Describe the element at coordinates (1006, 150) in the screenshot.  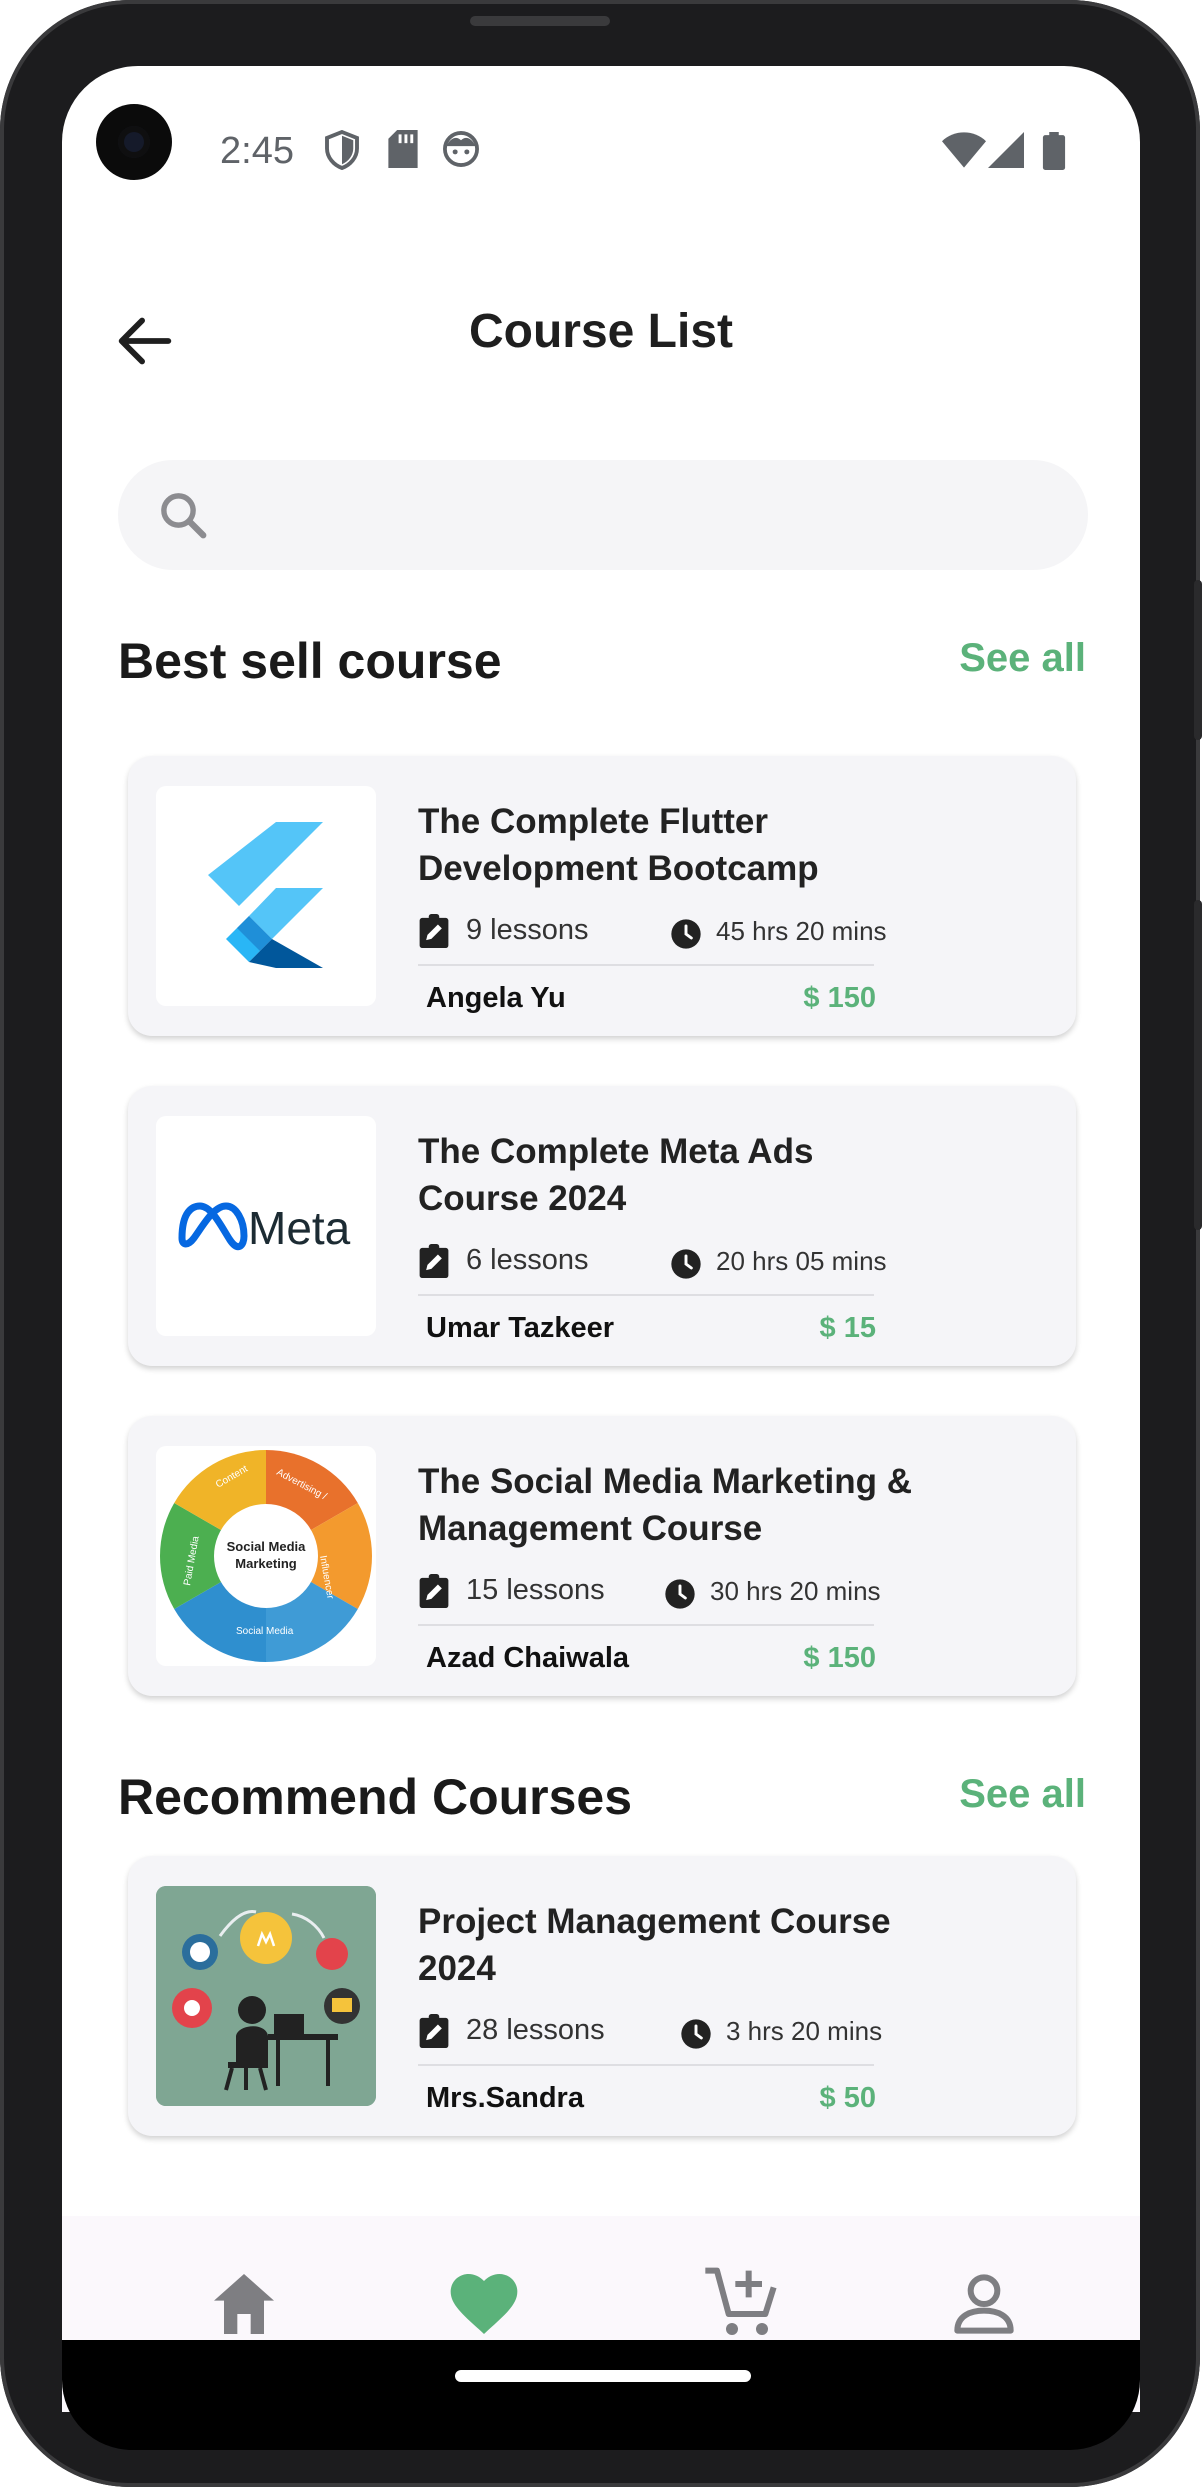
I see `cellular-signal-icon` at that location.